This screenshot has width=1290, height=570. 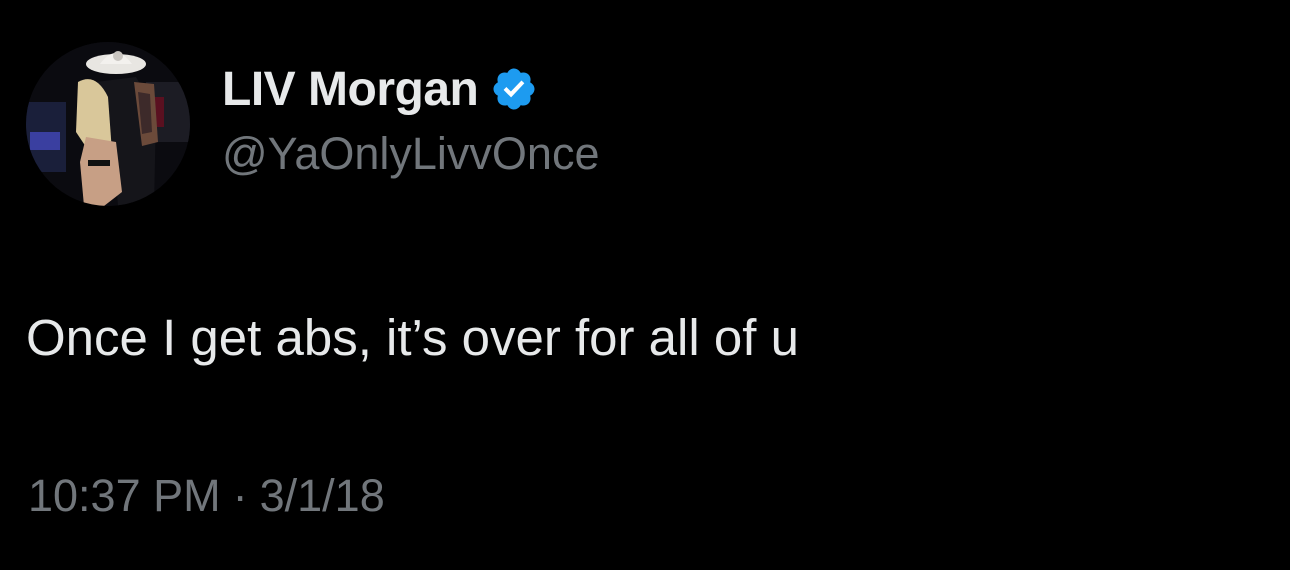 What do you see at coordinates (350, 89) in the screenshot?
I see `display-name: LIV Morgan` at bounding box center [350, 89].